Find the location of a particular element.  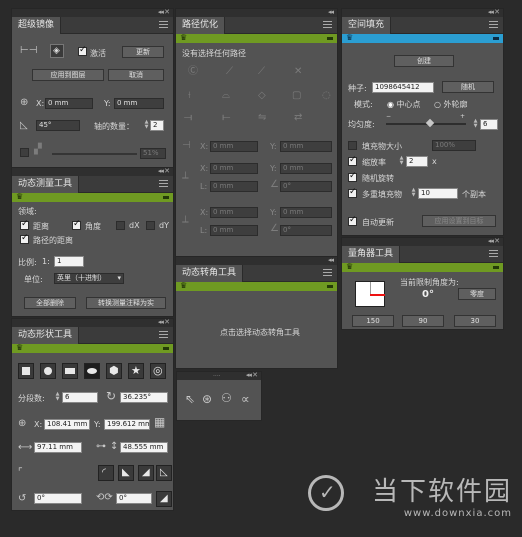

collapse-icon: ◂◂ is located at coordinates (331, 12).